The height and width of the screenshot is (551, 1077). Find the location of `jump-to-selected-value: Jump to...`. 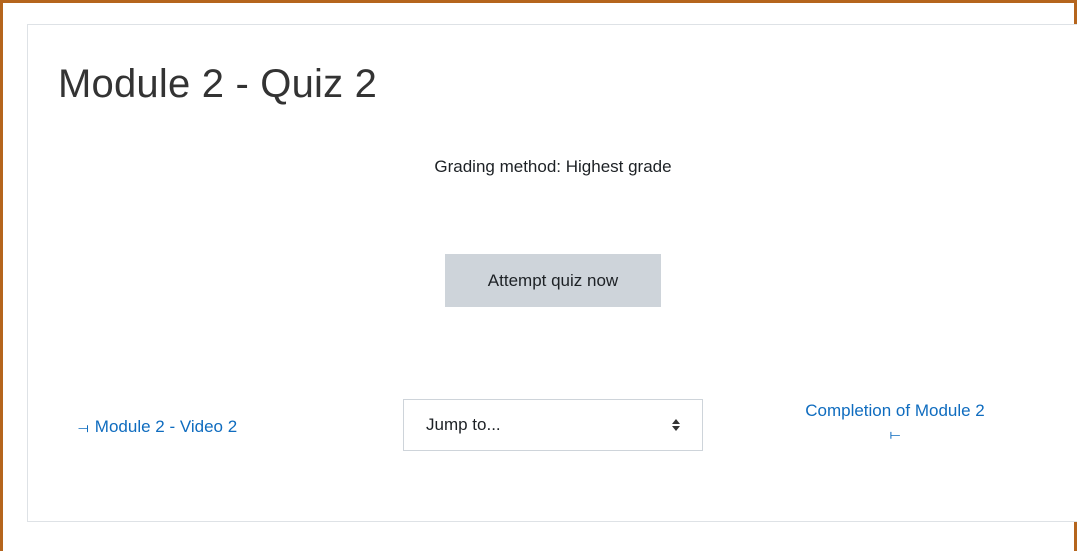

jump-to-selected-value: Jump to... is located at coordinates (463, 424).